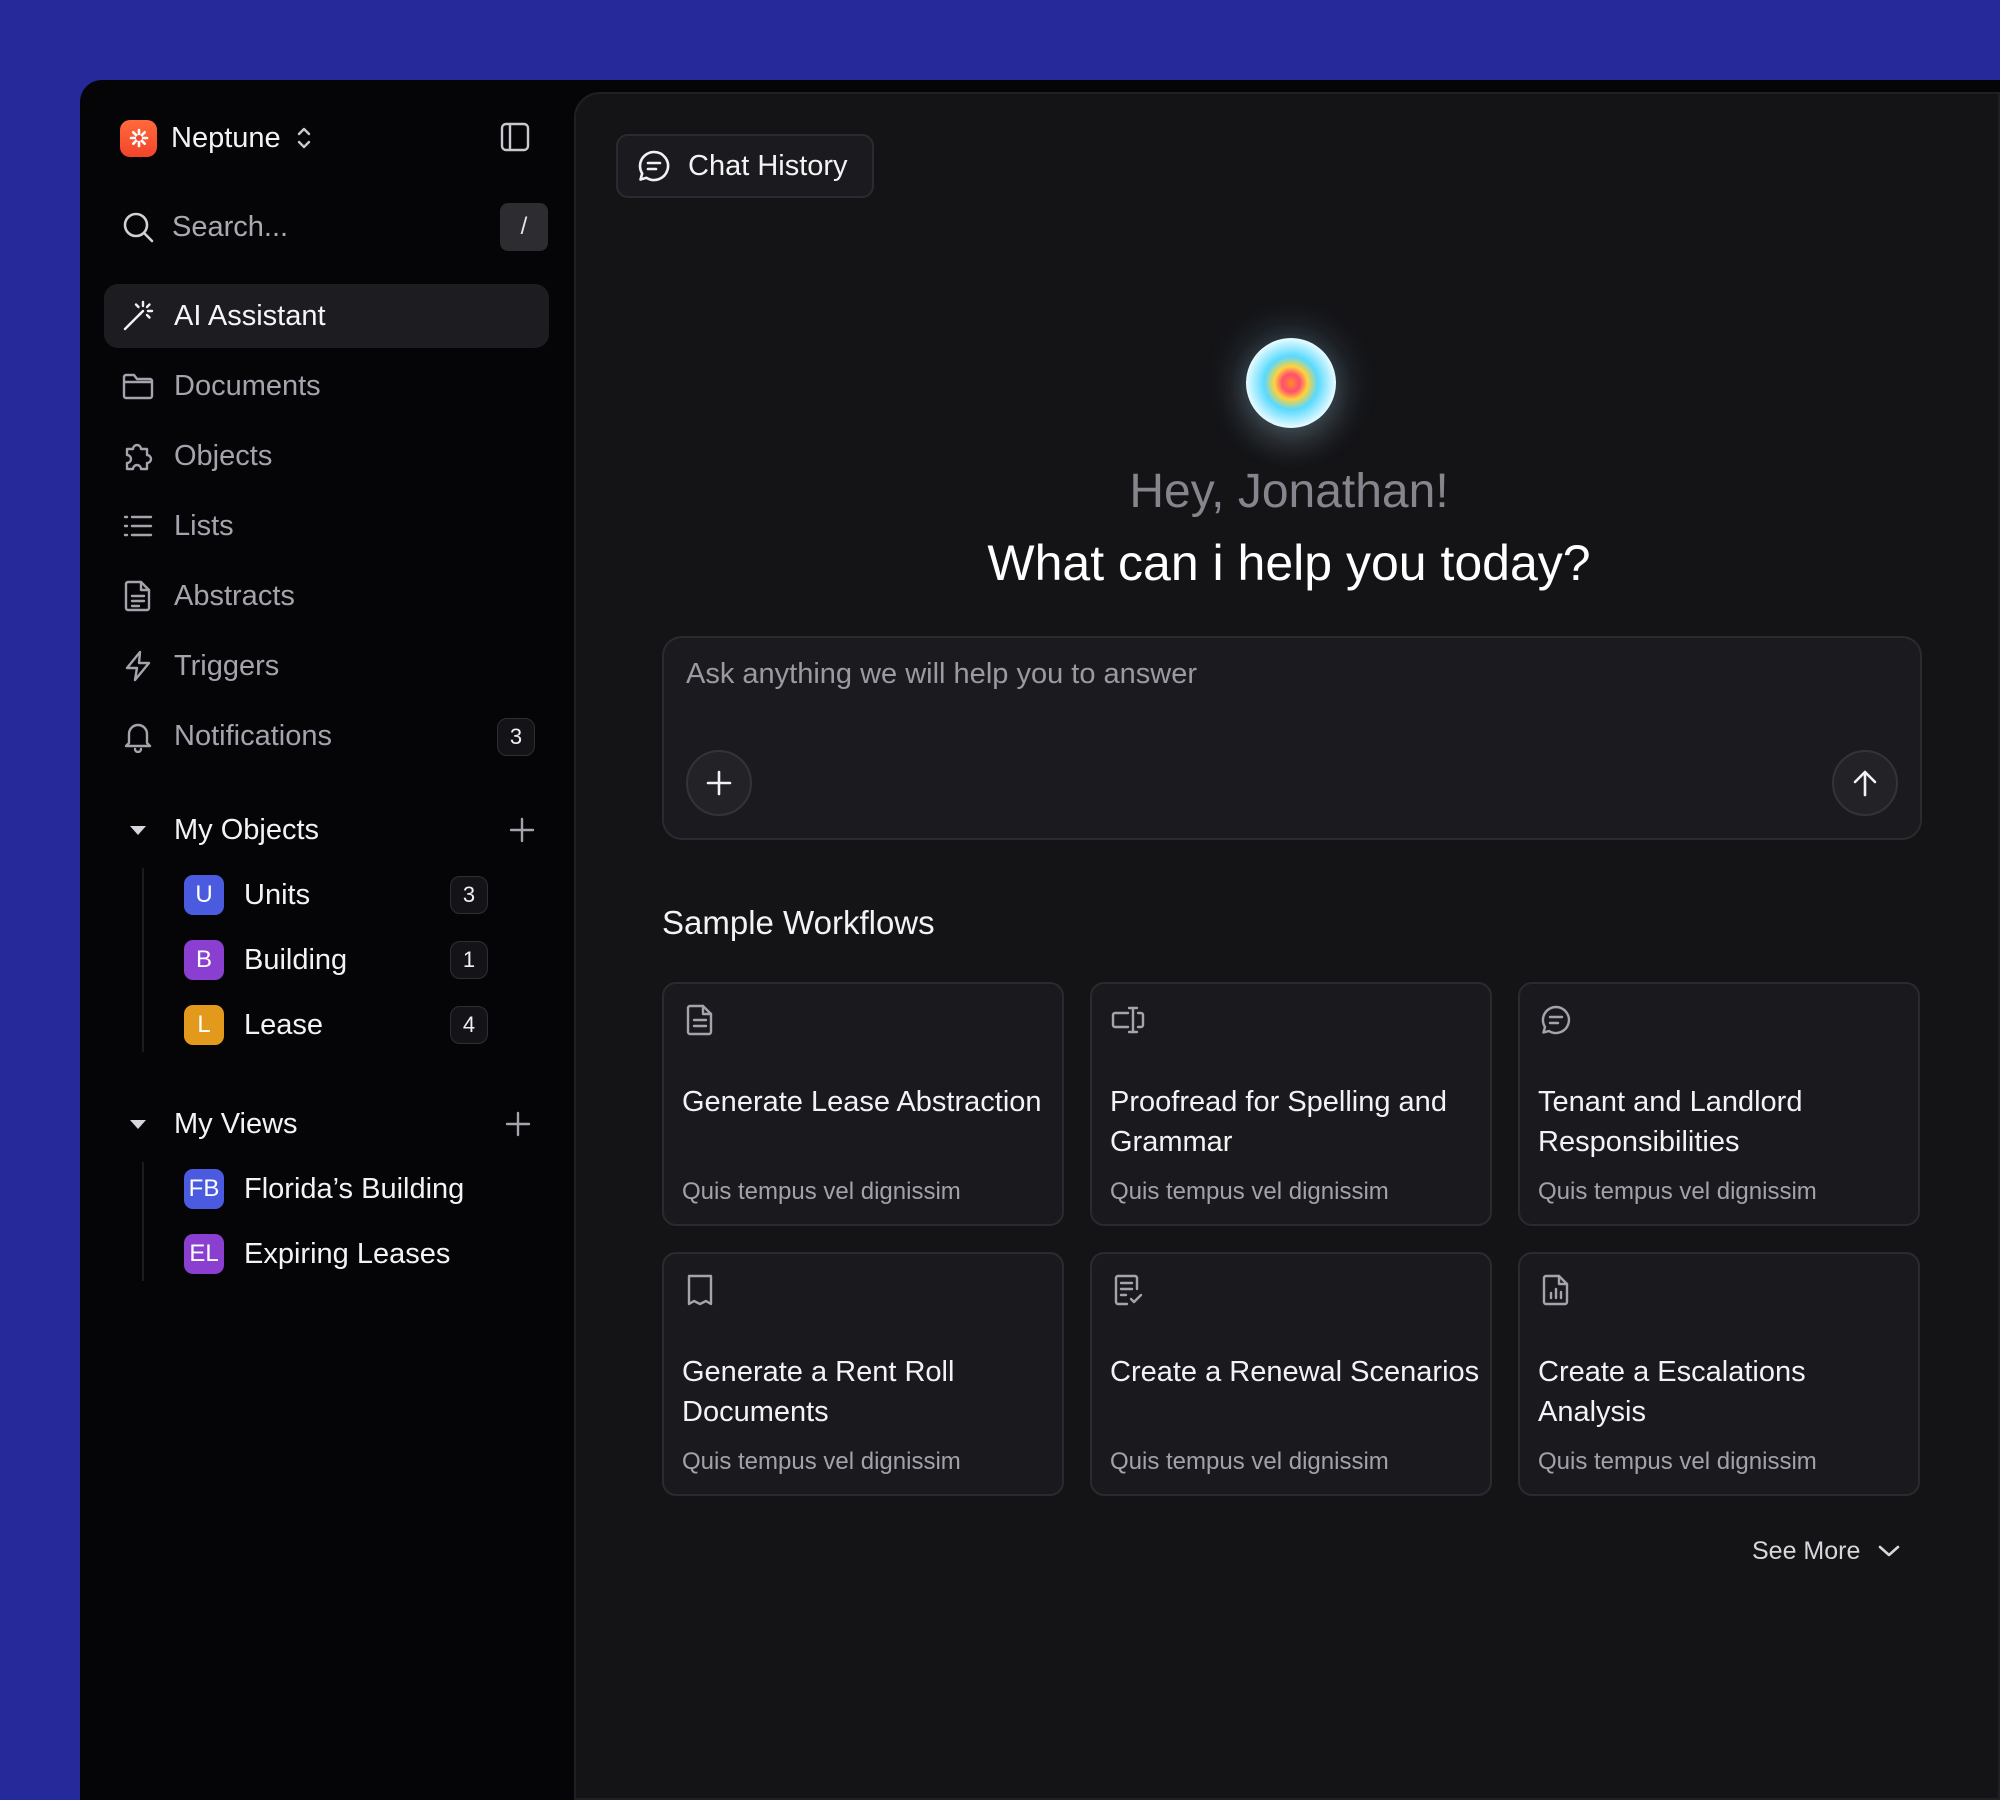 The height and width of the screenshot is (1800, 2000). Describe the element at coordinates (469, 895) in the screenshot. I see `object-count-badge: 3` at that location.